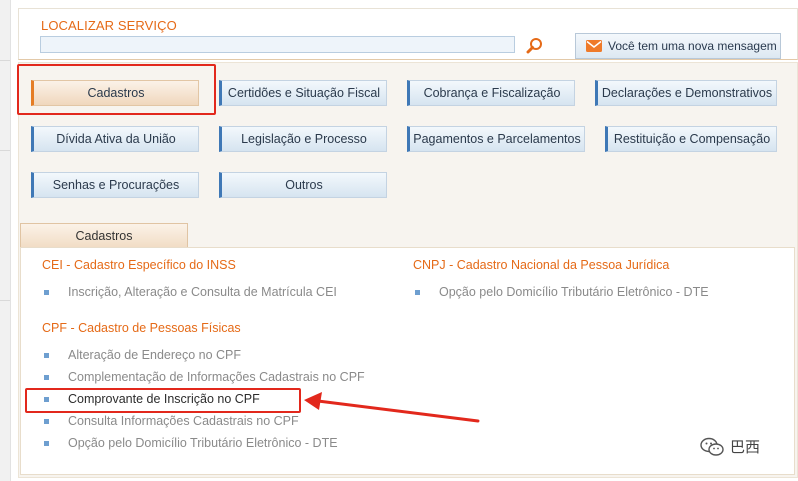 The height and width of the screenshot is (481, 798). Describe the element at coordinates (745, 447) in the screenshot. I see `watermark-text: 巴西` at that location.